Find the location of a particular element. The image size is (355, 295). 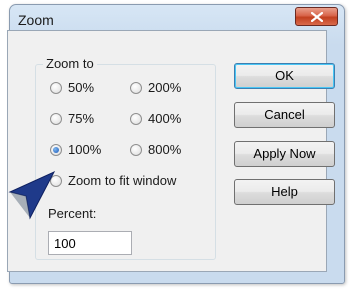

dialog-title: Zoom is located at coordinates (36, 20).